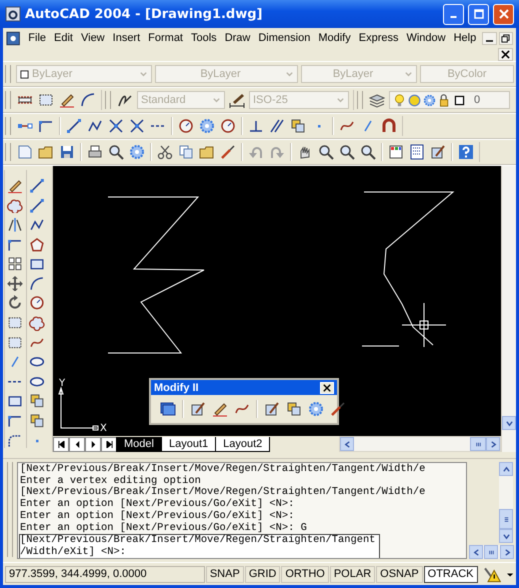 The image size is (519, 588). I want to click on menu-item: Modify, so click(334, 38).